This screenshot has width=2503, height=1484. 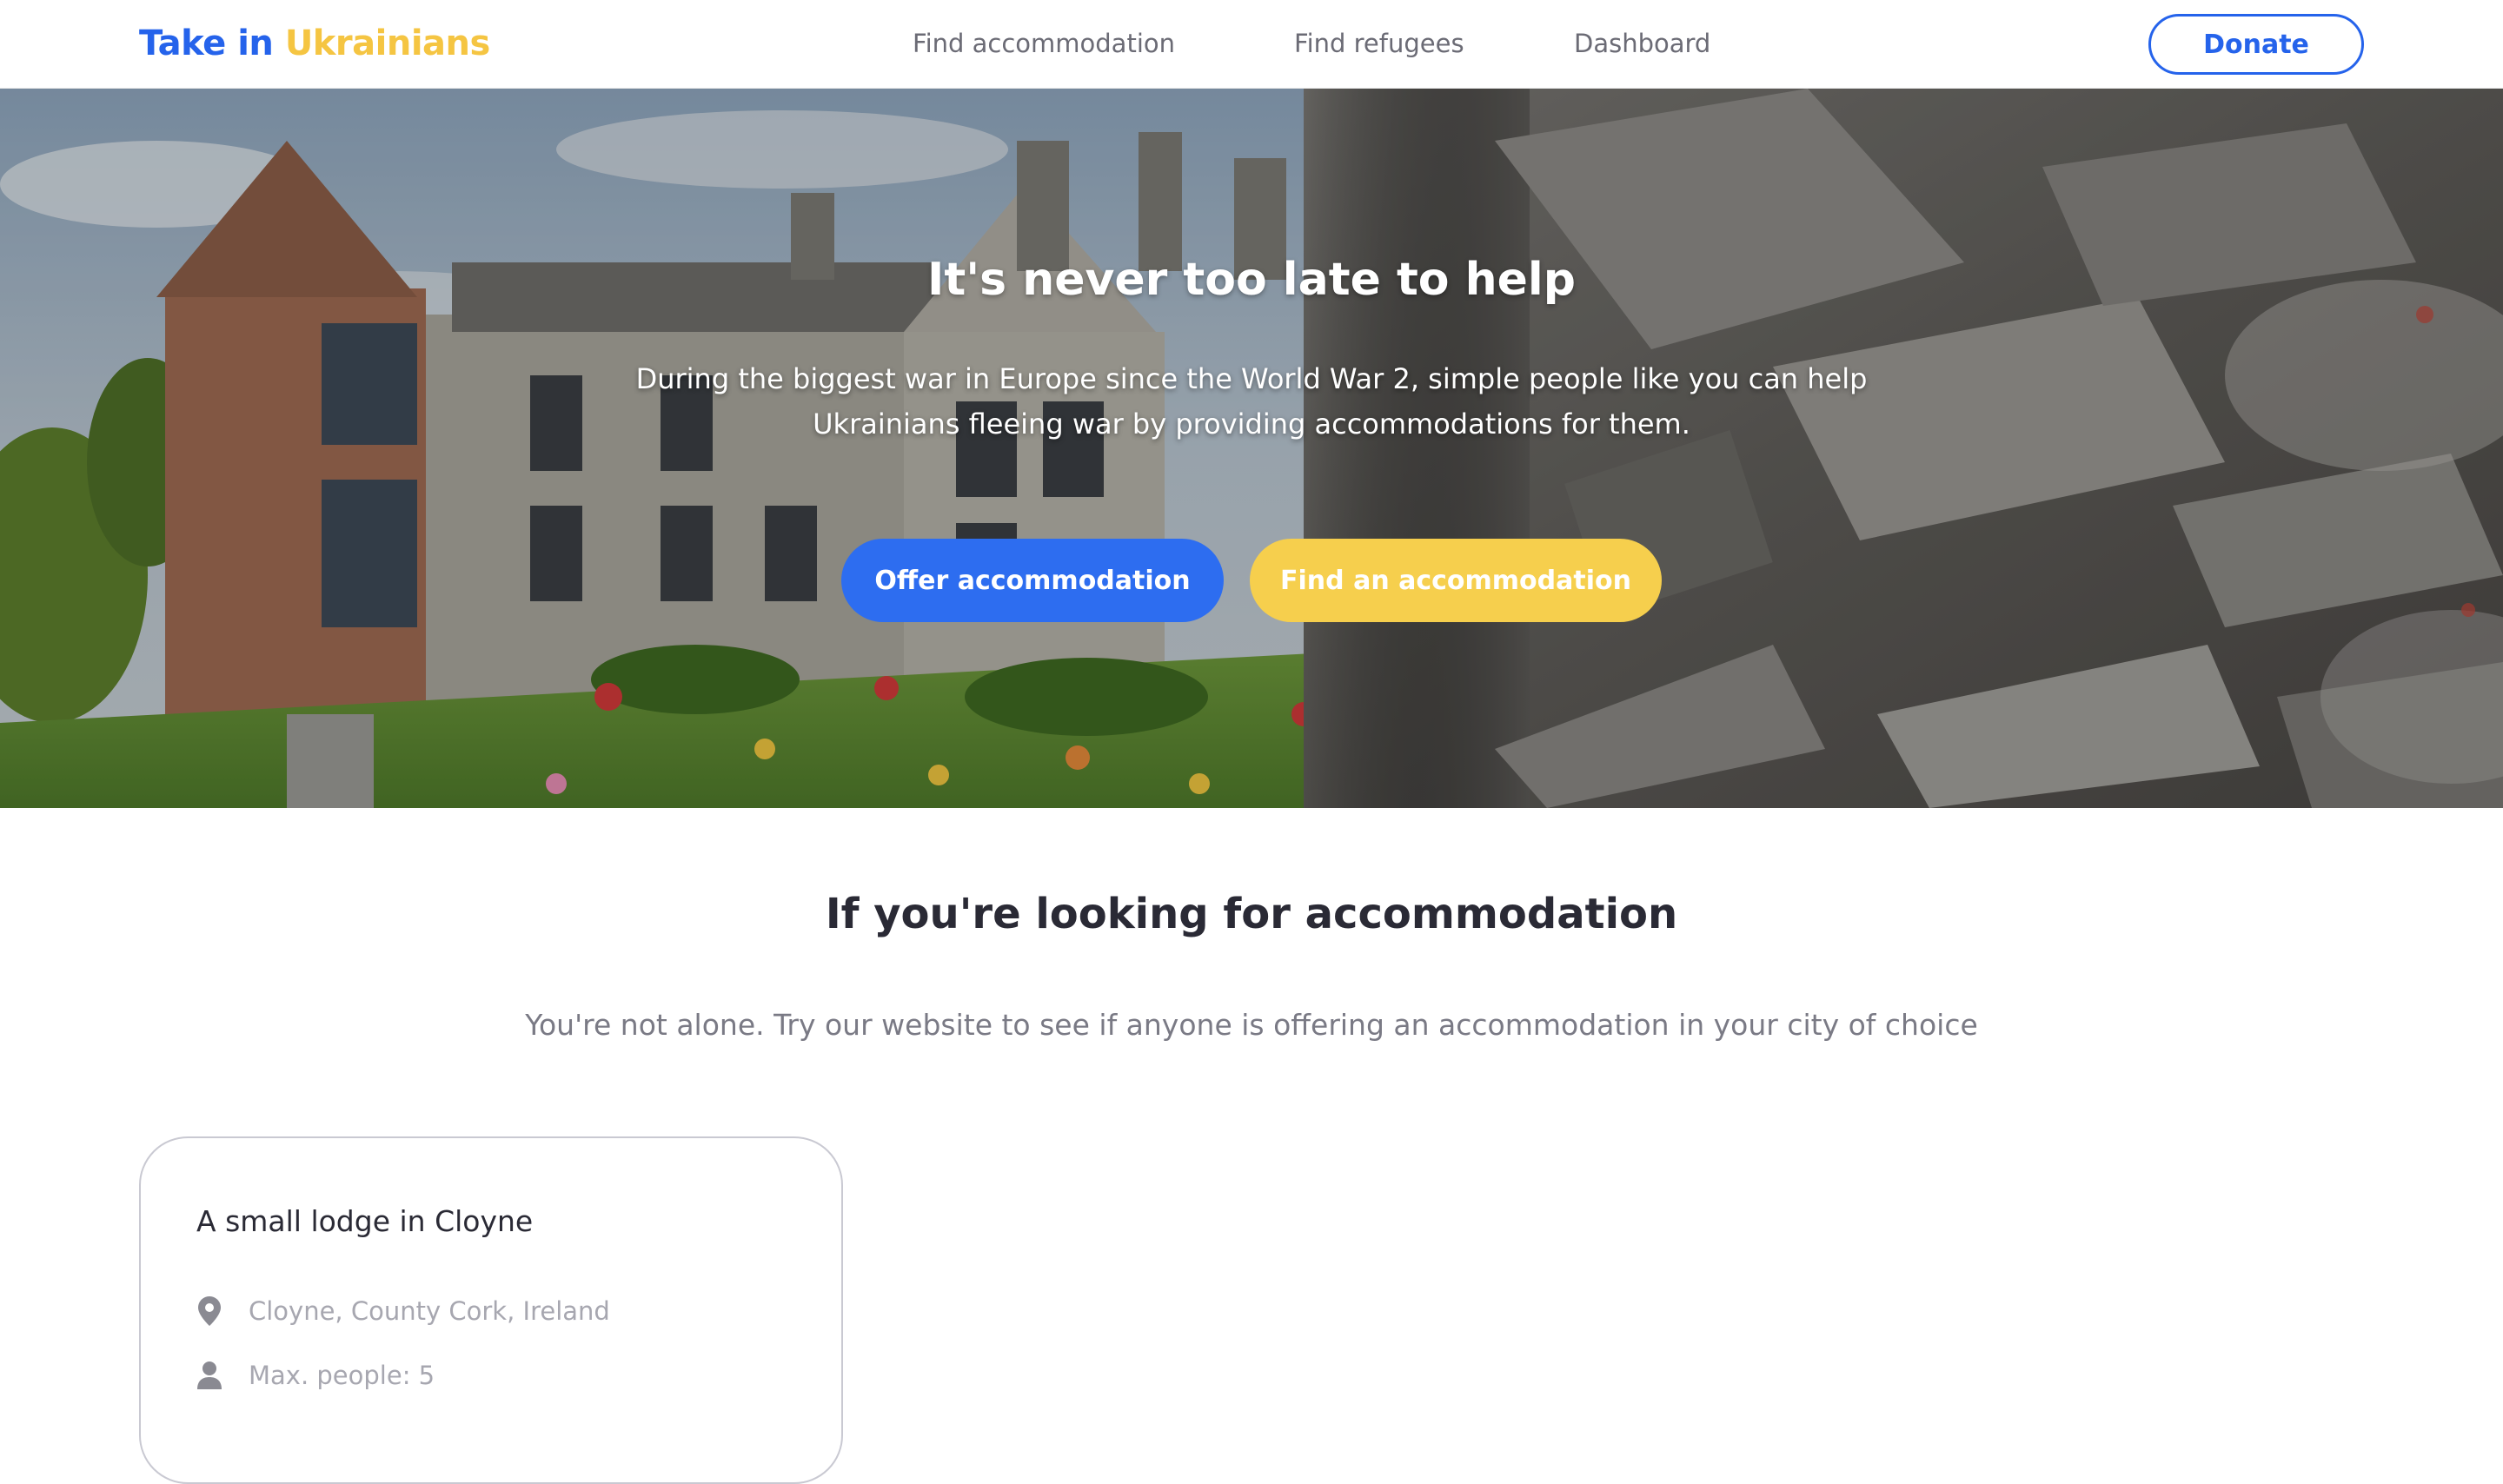 I want to click on logo-text-ukrainians: Ukrainians, so click(x=387, y=43).